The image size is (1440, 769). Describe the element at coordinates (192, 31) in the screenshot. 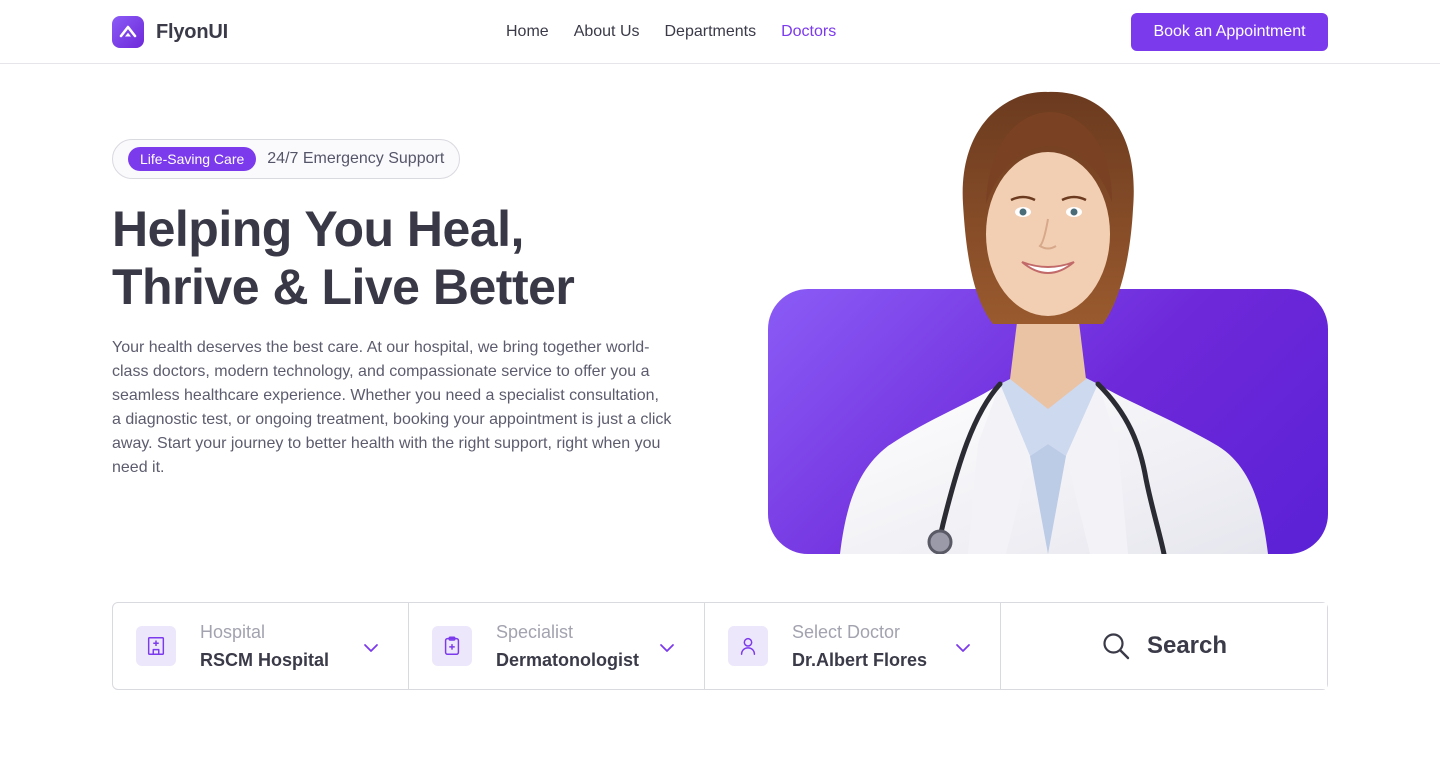

I see `brand-name: FlyonUI` at that location.